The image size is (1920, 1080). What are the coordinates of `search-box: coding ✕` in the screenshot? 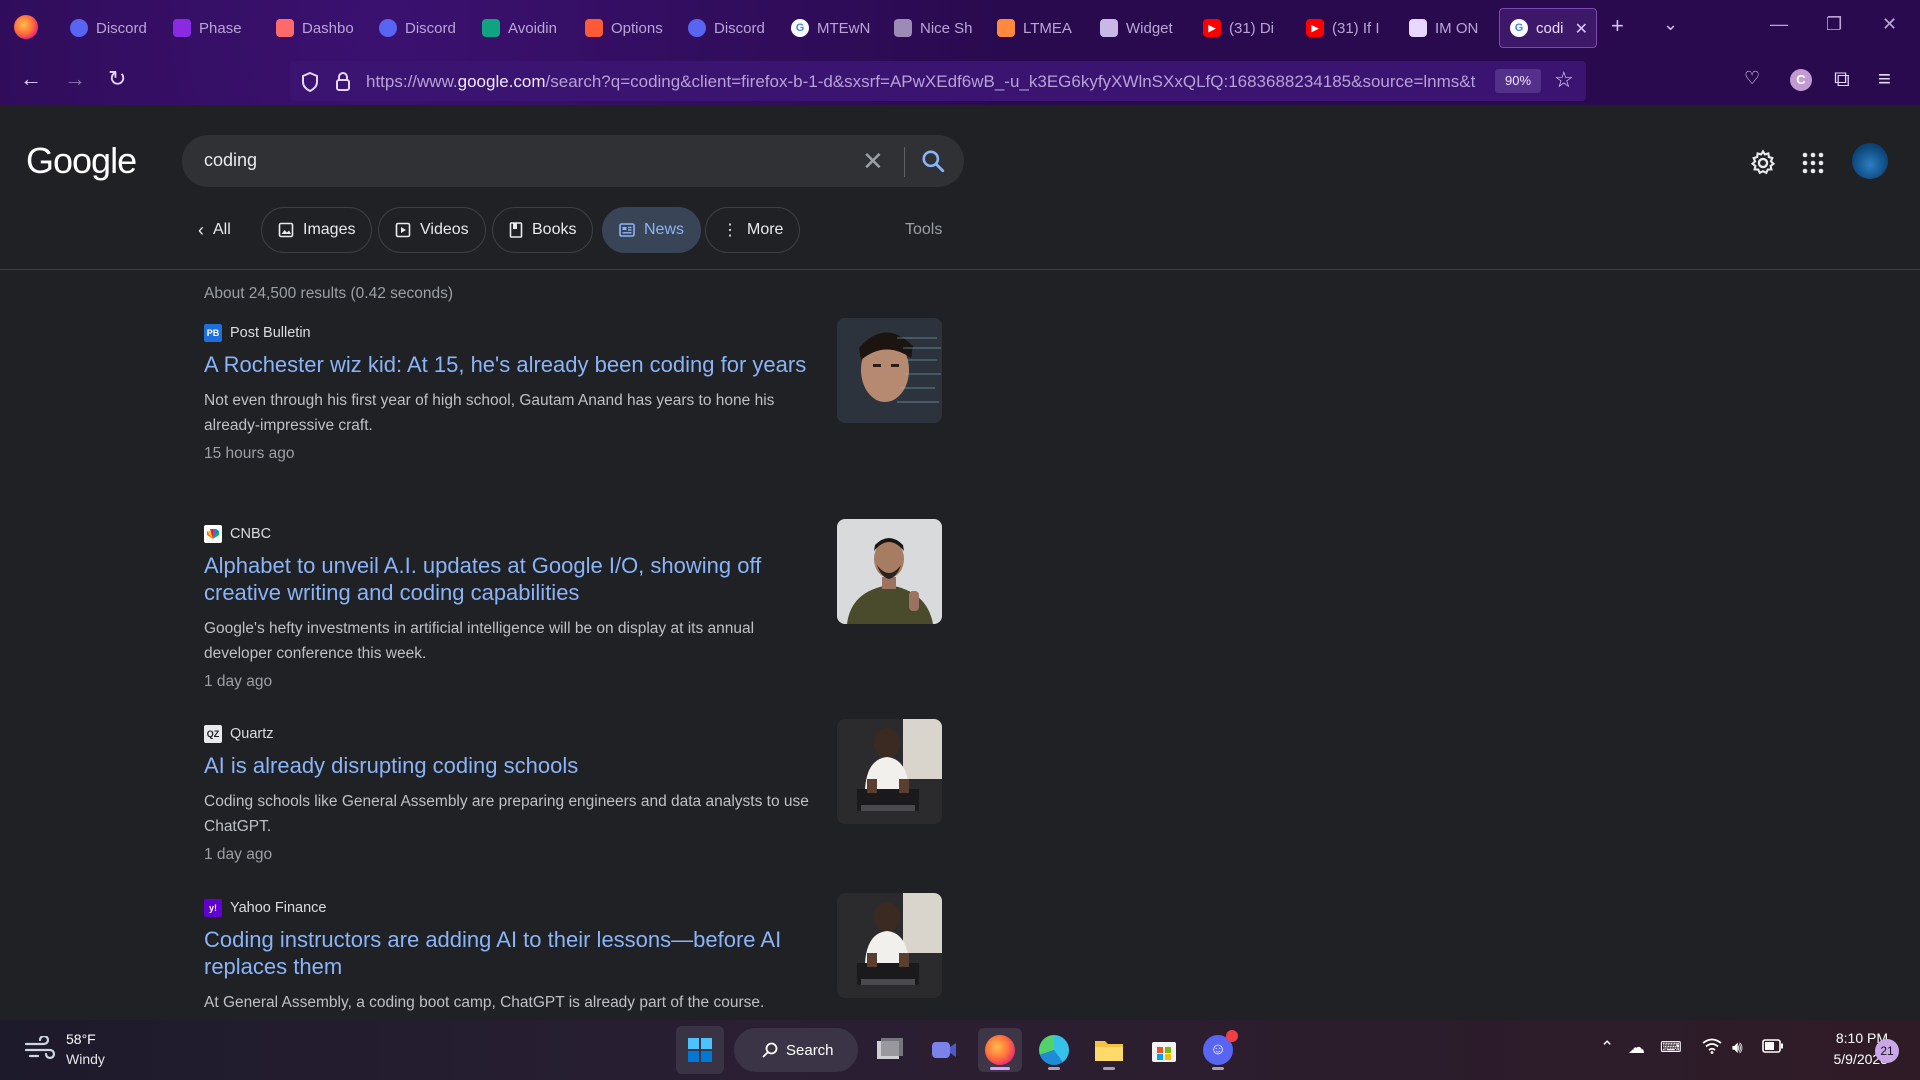 It's located at (573, 161).